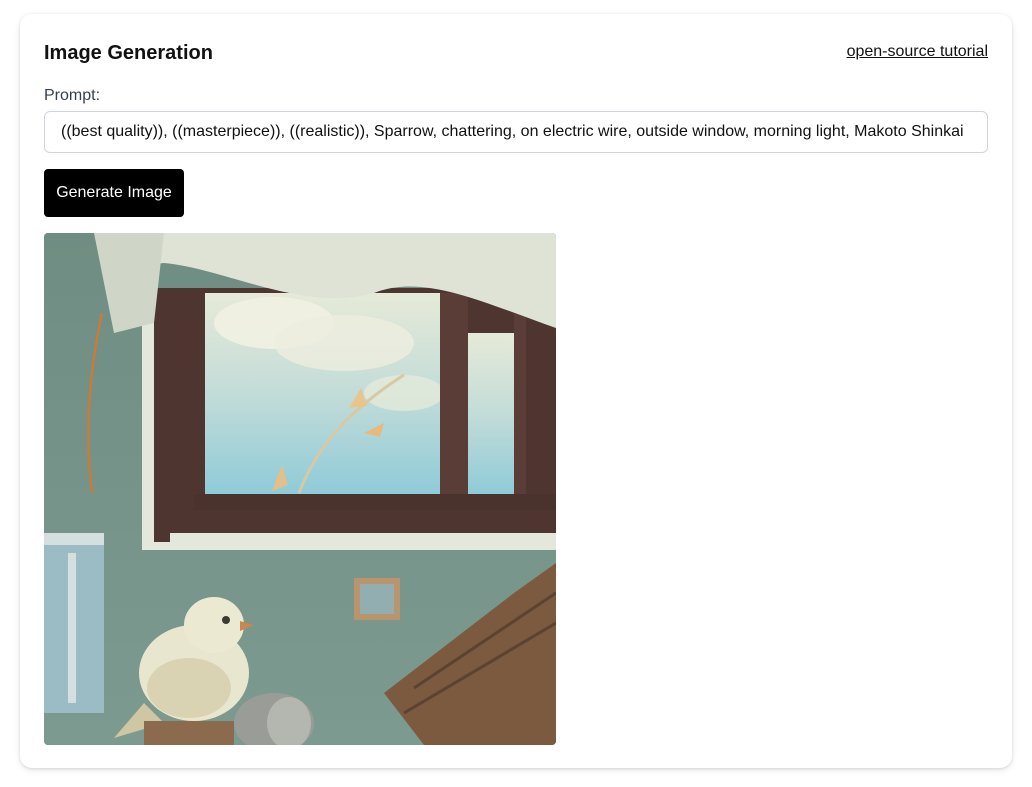 Image resolution: width=1032 pixels, height=787 pixels. I want to click on card-header: Image Generation open-source tutorial, so click(516, 55).